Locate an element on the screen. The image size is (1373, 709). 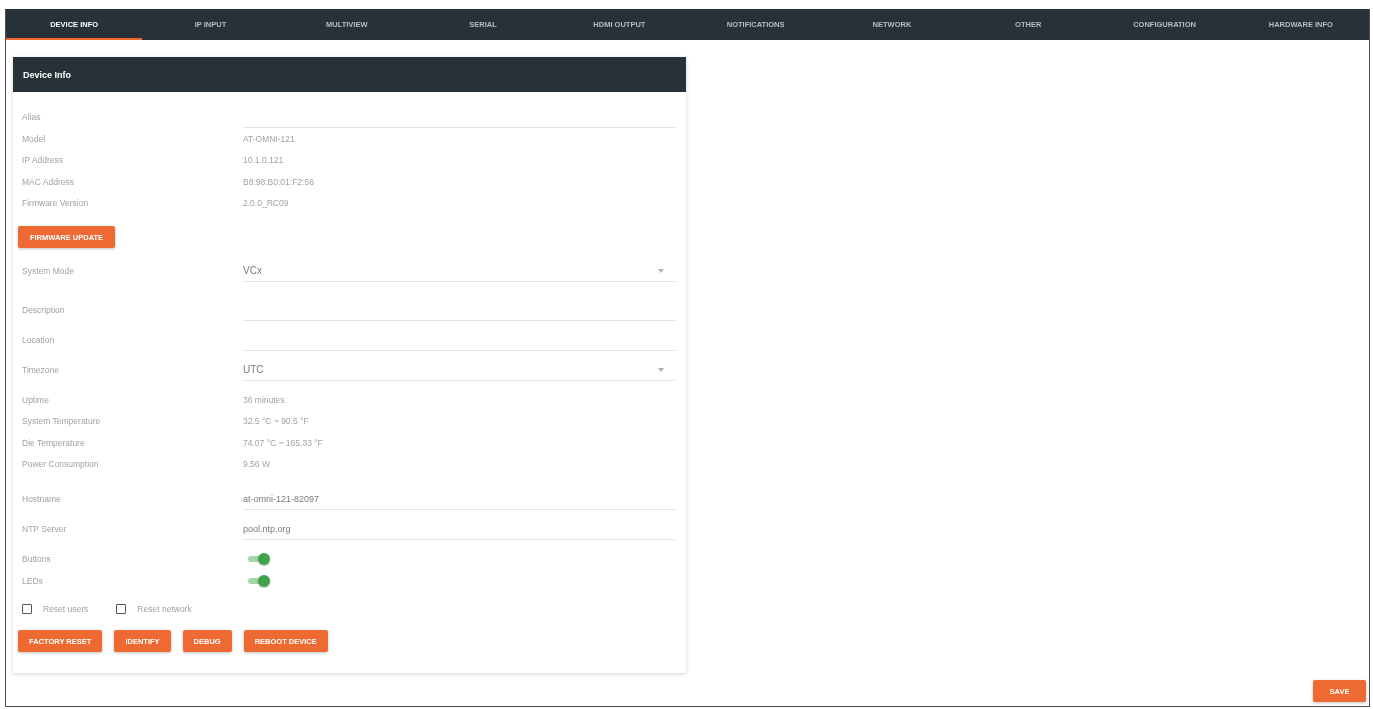
card-title: Device Info is located at coordinates (47, 74).